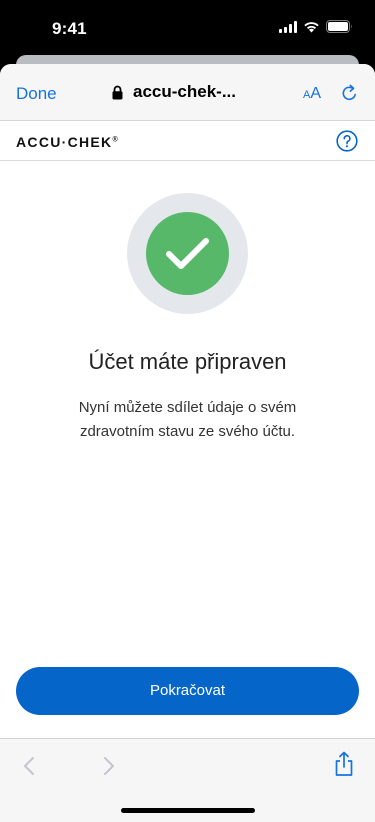  I want to click on forward-arrow-icon, so click(109, 766).